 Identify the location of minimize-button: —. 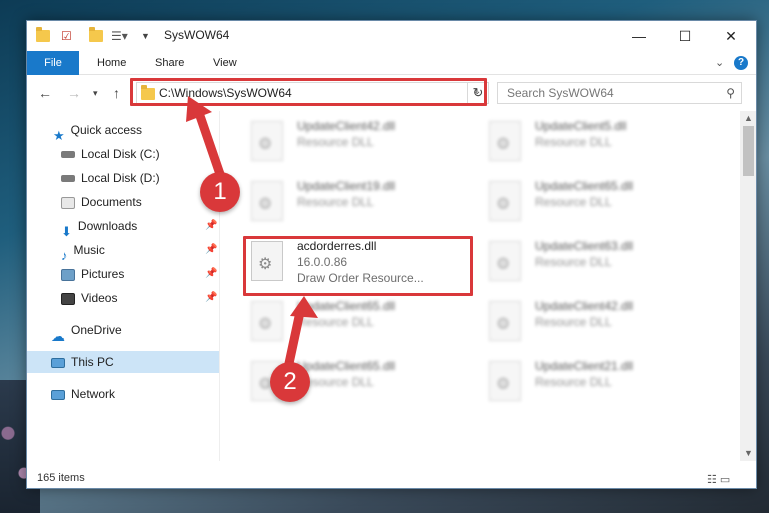
(639, 36).